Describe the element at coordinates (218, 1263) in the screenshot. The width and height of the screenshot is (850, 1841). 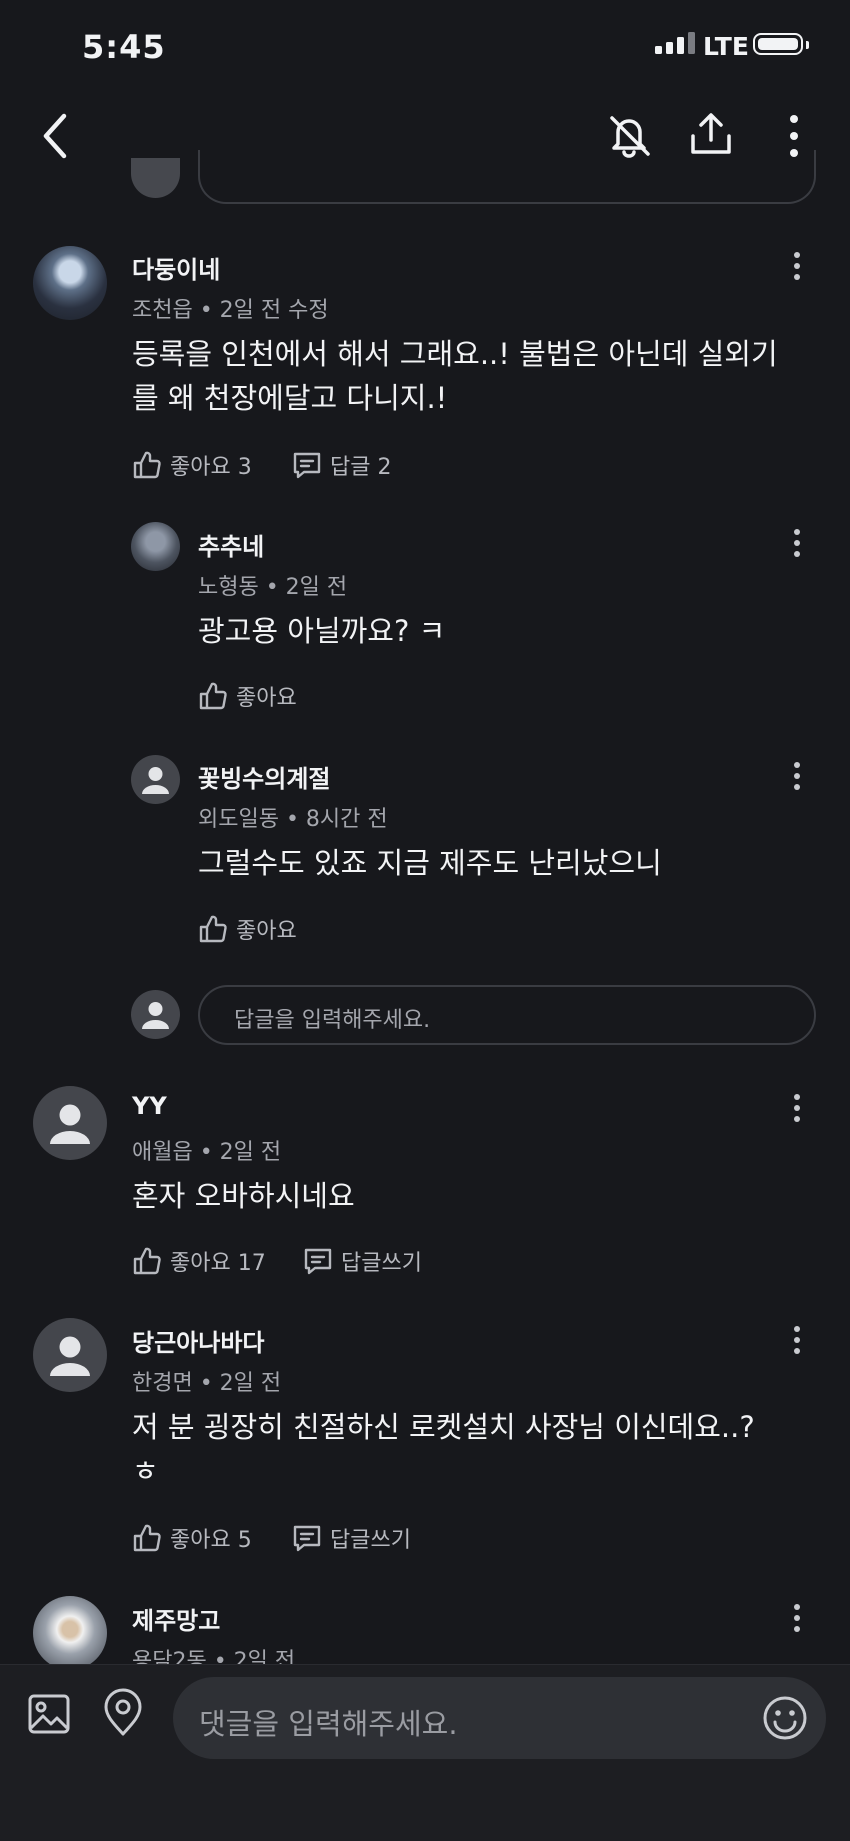
I see `like-label: 좋아요 17` at that location.